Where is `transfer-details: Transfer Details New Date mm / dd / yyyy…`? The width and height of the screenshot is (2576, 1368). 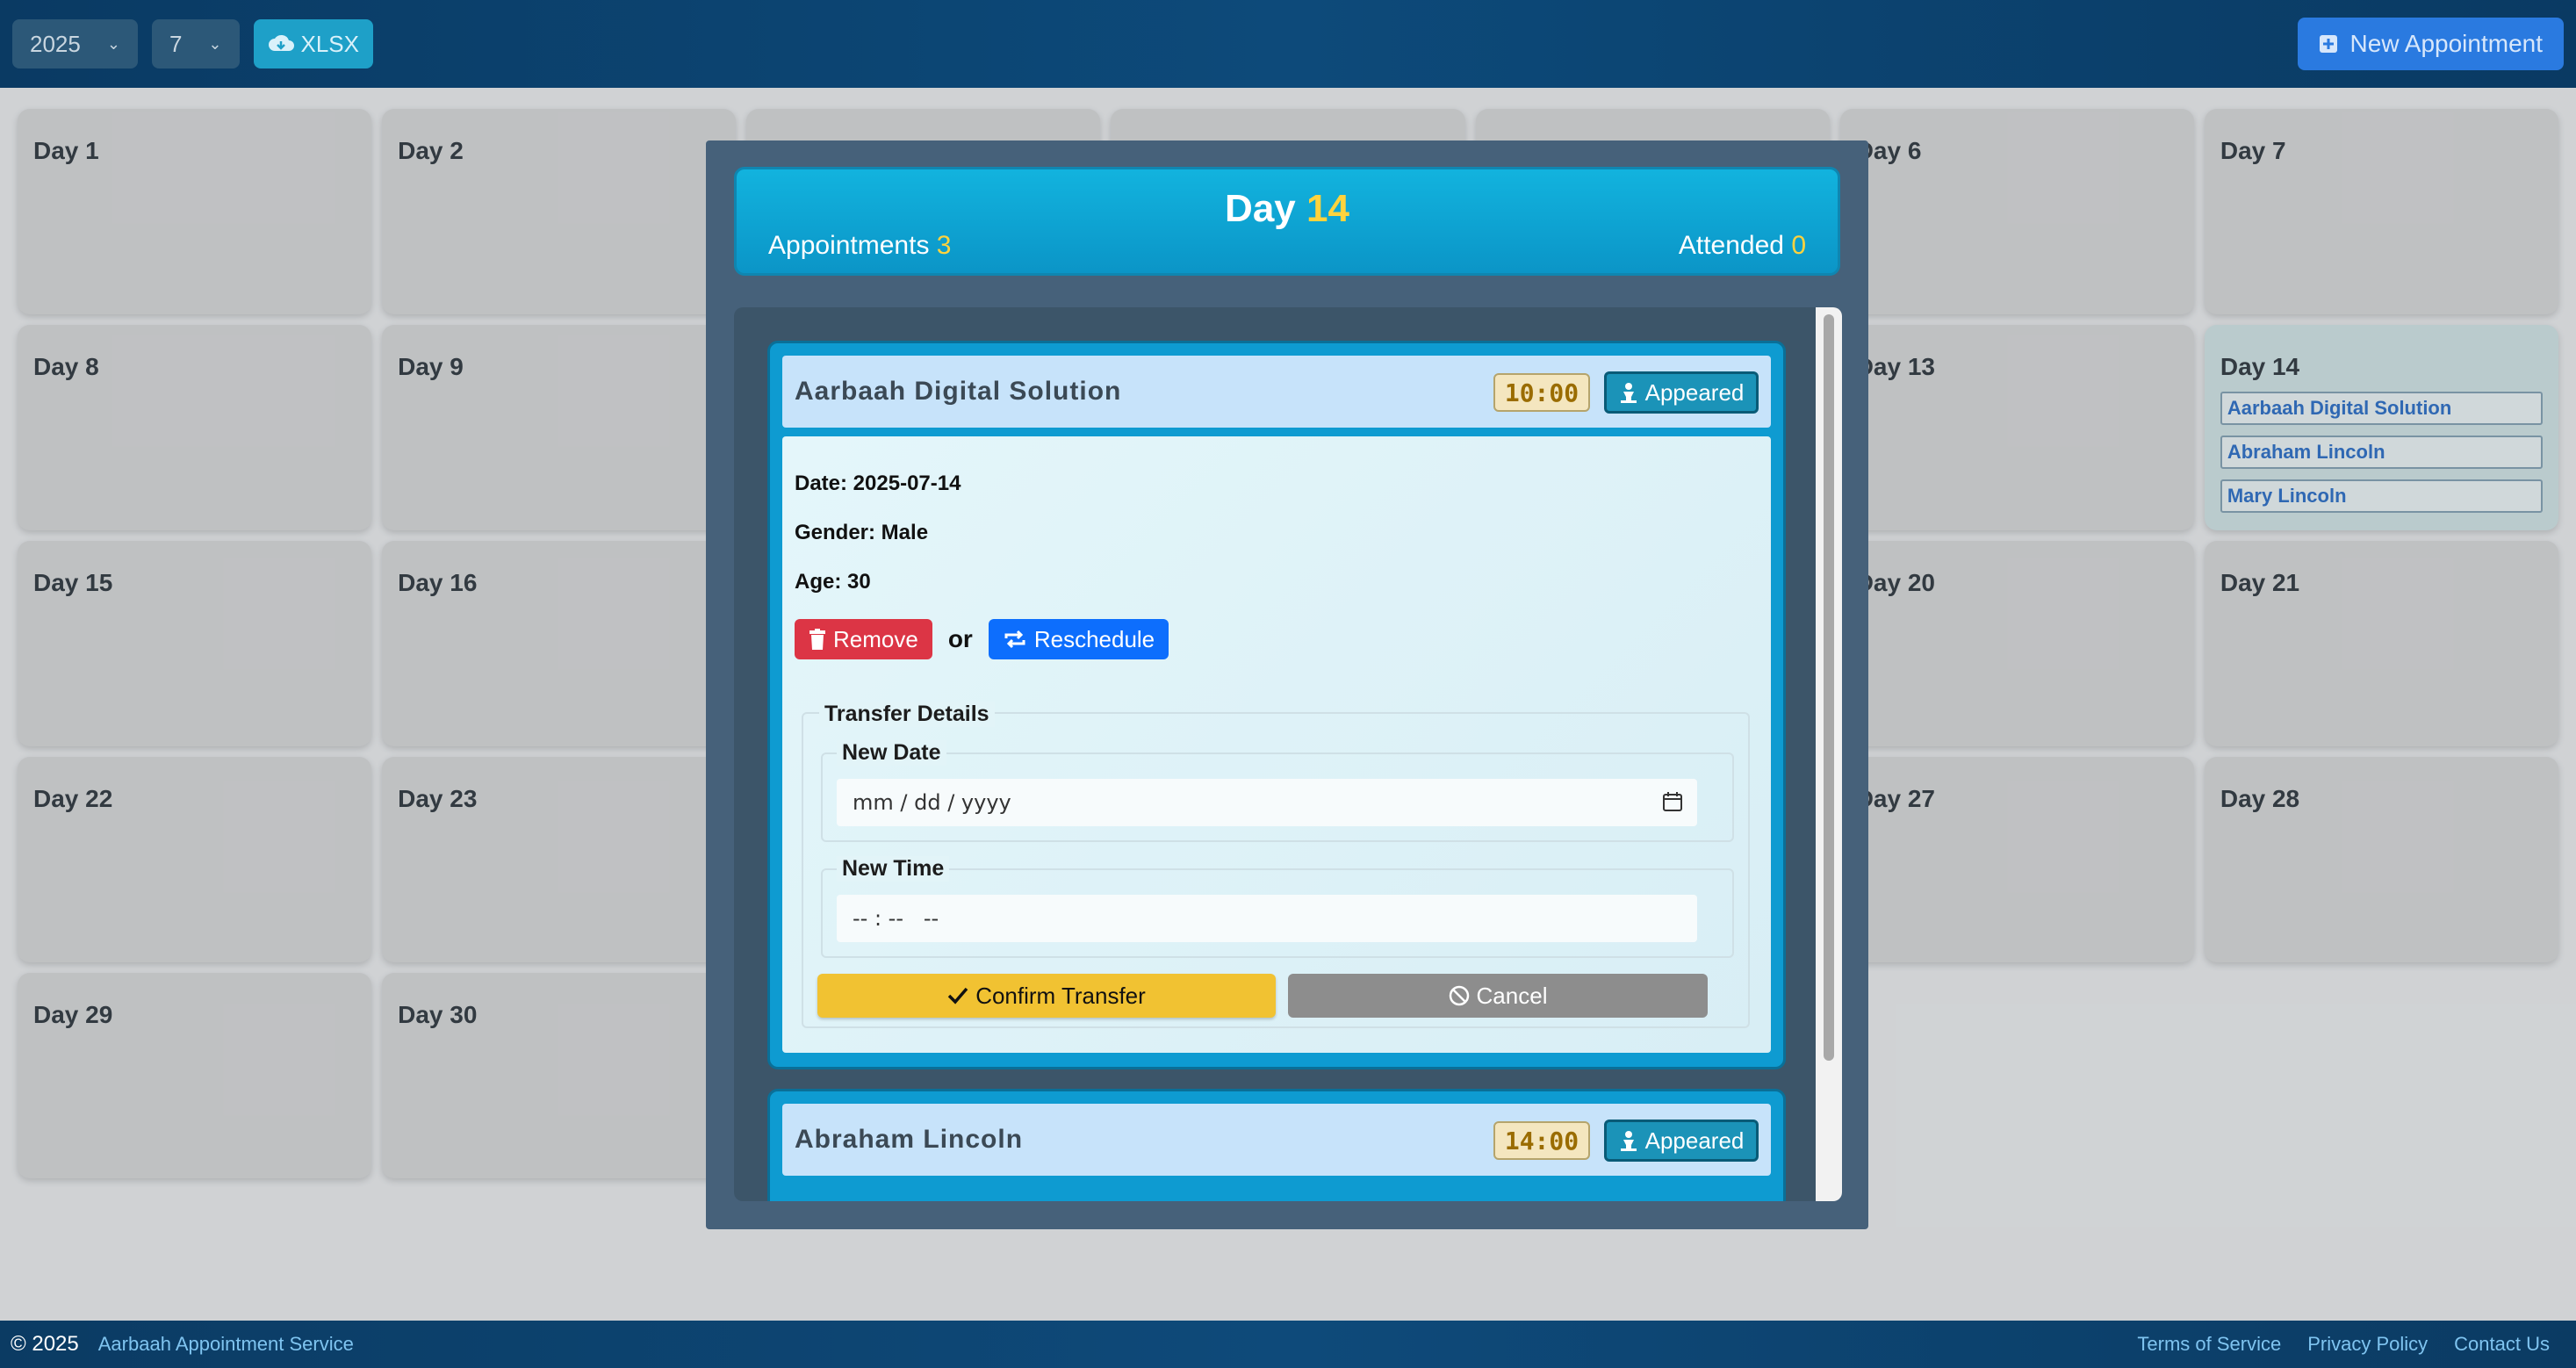
transfer-details: Transfer Details New Date mm / dd / yyyy… is located at coordinates (1276, 865).